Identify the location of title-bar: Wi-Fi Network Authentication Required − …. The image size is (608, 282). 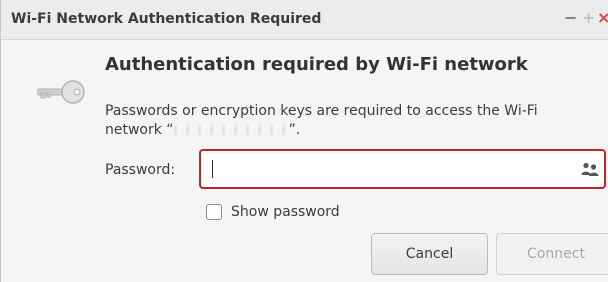
(304, 20).